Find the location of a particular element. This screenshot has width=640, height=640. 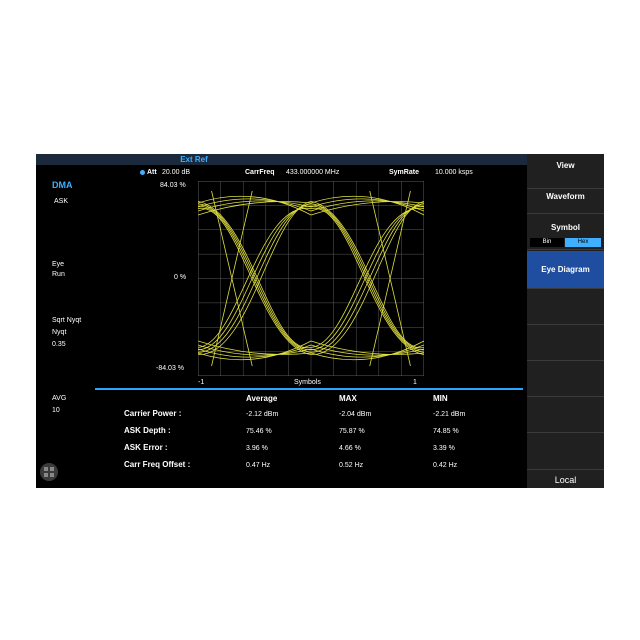

y-bottom-label: -84.03 % is located at coordinates (170, 368).